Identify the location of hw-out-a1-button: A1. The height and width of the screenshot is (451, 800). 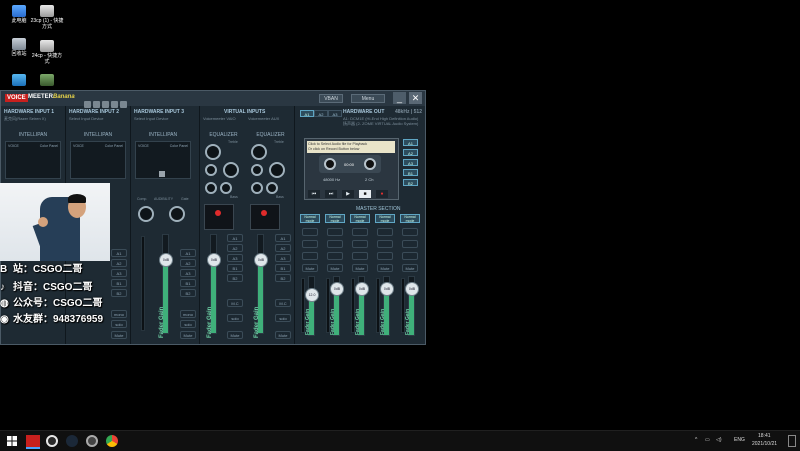
(307, 113).